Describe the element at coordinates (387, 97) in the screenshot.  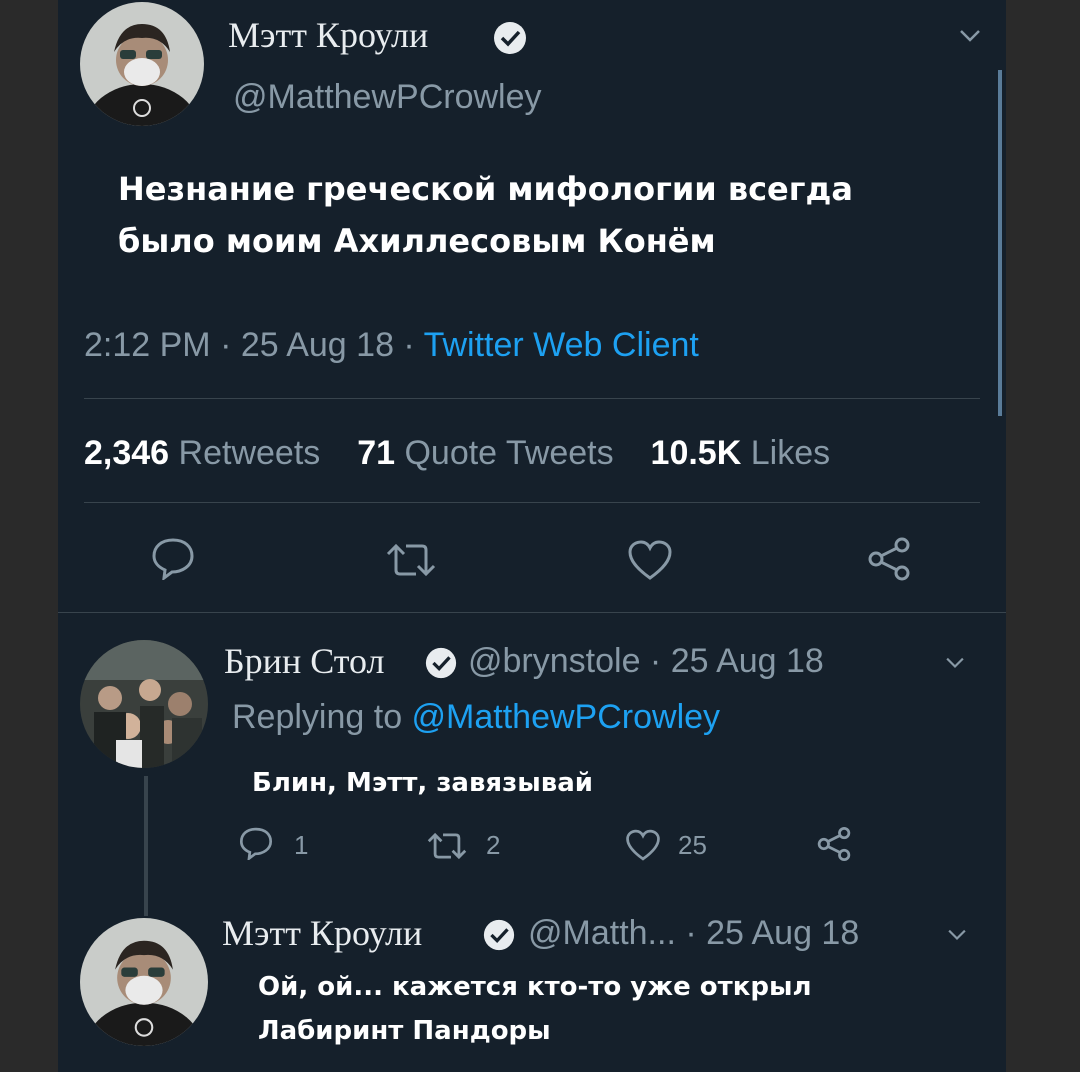
I see `author-handle: @MatthewPCrowley` at that location.